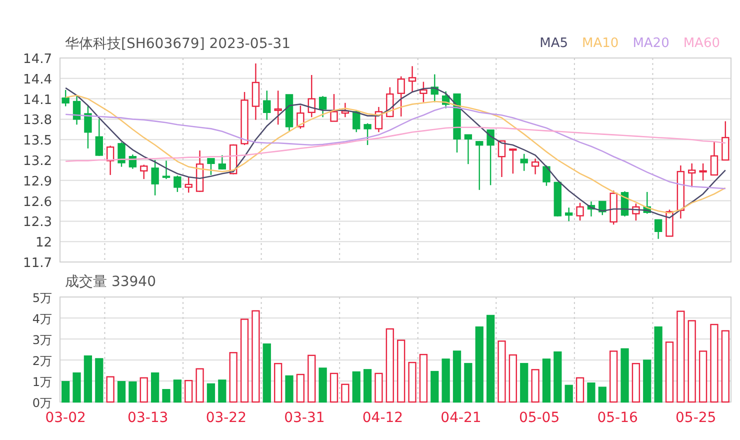 Image resolution: width=740 pixels, height=440 pixels. What do you see at coordinates (37, 120) in the screenshot?
I see `axis-label: 13.8` at bounding box center [37, 120].